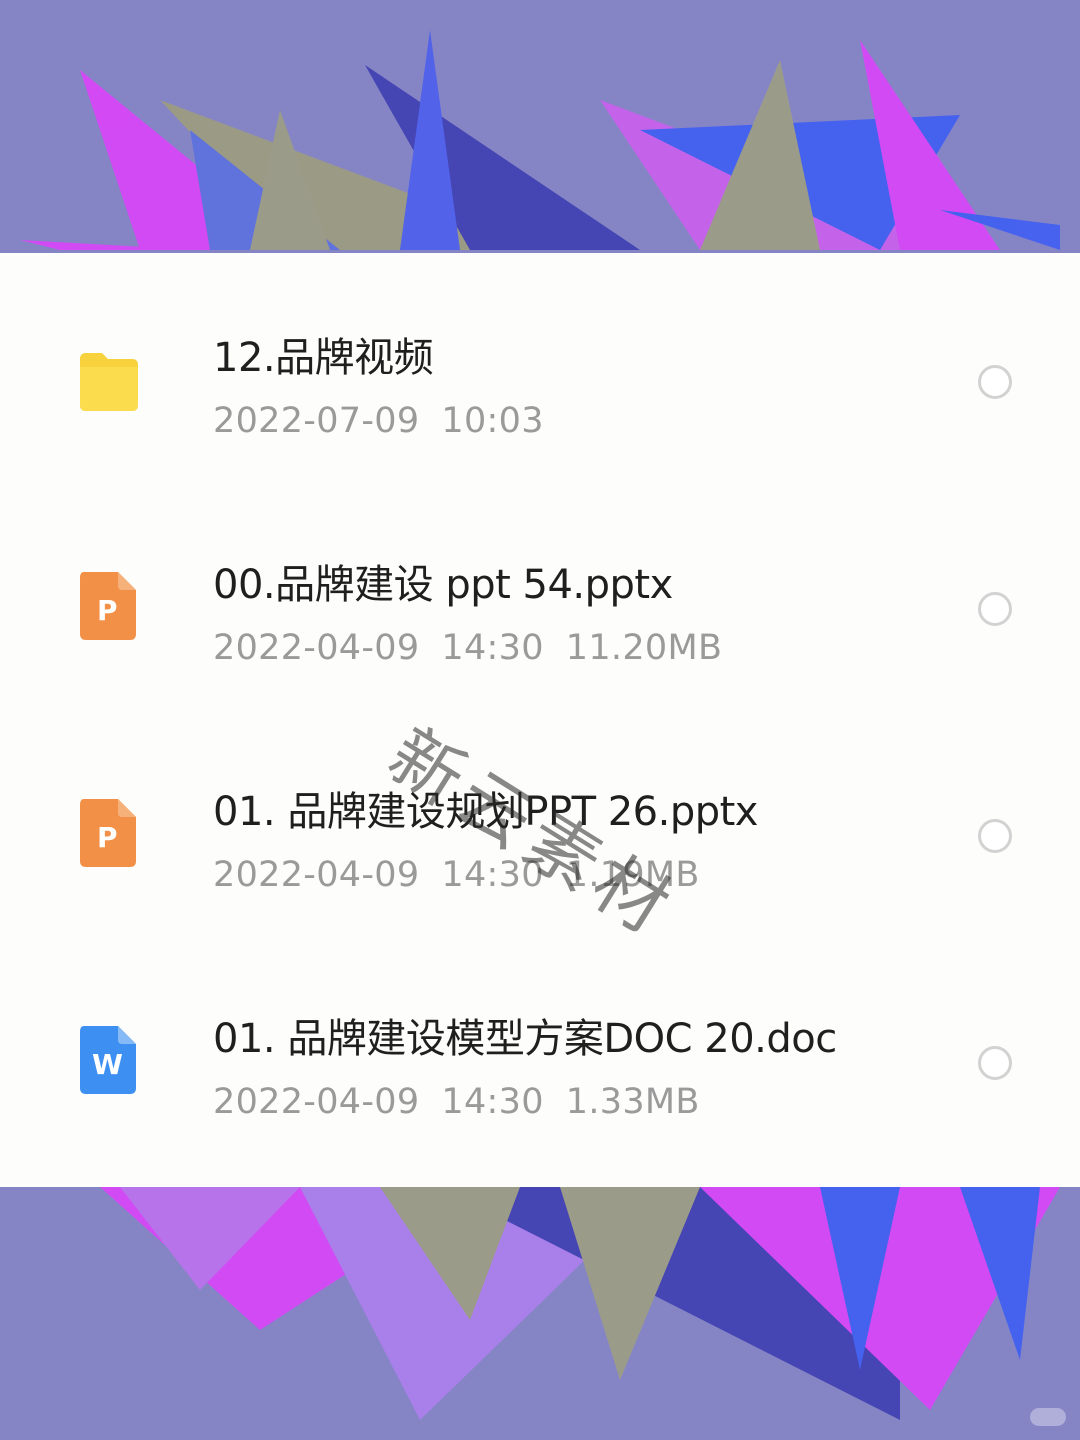 The width and height of the screenshot is (1080, 1440). Describe the element at coordinates (525, 1039) in the screenshot. I see `file-name: 01. 品牌建设模型方案DOC 20.doc` at that location.